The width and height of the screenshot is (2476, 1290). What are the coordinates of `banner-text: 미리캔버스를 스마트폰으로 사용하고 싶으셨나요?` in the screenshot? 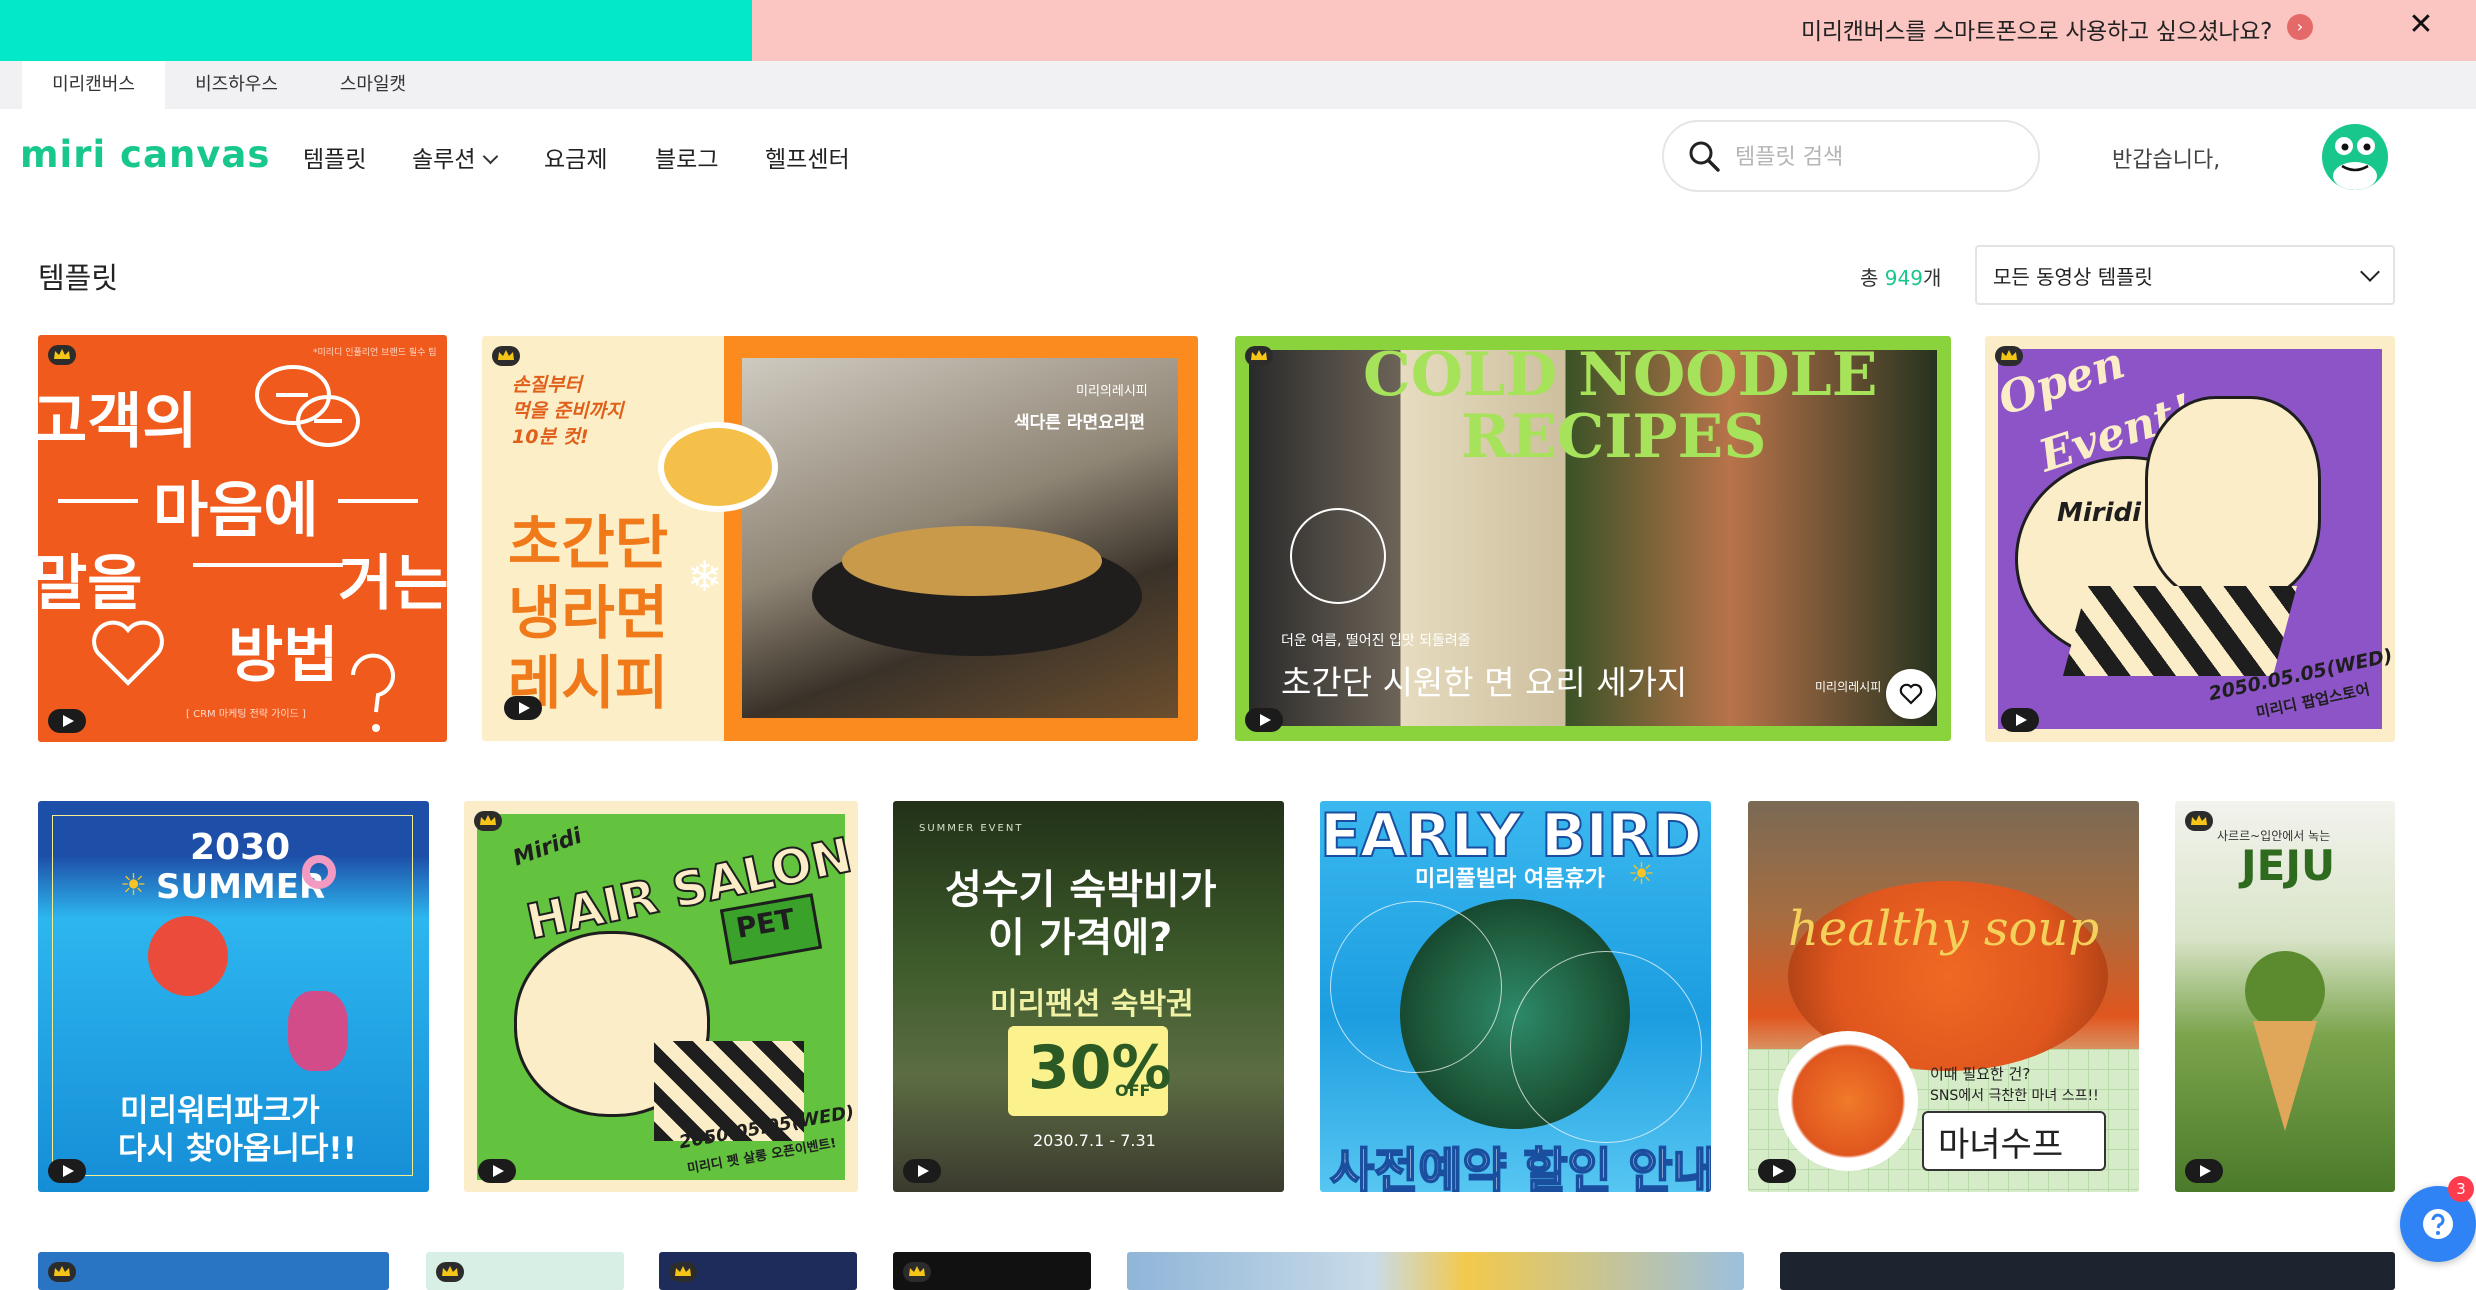 It's located at (2036, 29).